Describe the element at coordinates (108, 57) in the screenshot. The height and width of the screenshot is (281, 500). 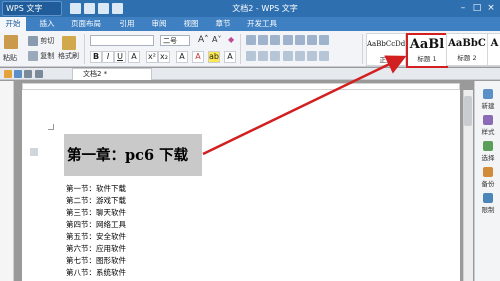
I see `italic-icon: I` at that location.